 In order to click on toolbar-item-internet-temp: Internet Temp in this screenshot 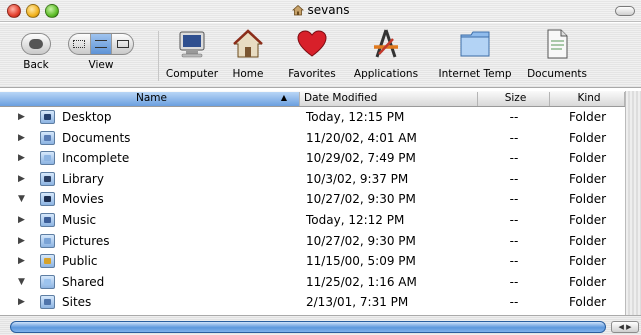, I will do `click(475, 53)`.